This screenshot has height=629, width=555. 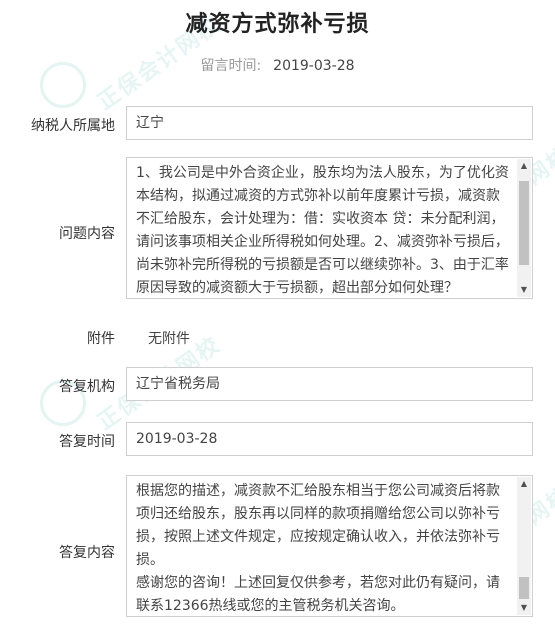 I want to click on message-time-label: 留言时间:, so click(x=231, y=66).